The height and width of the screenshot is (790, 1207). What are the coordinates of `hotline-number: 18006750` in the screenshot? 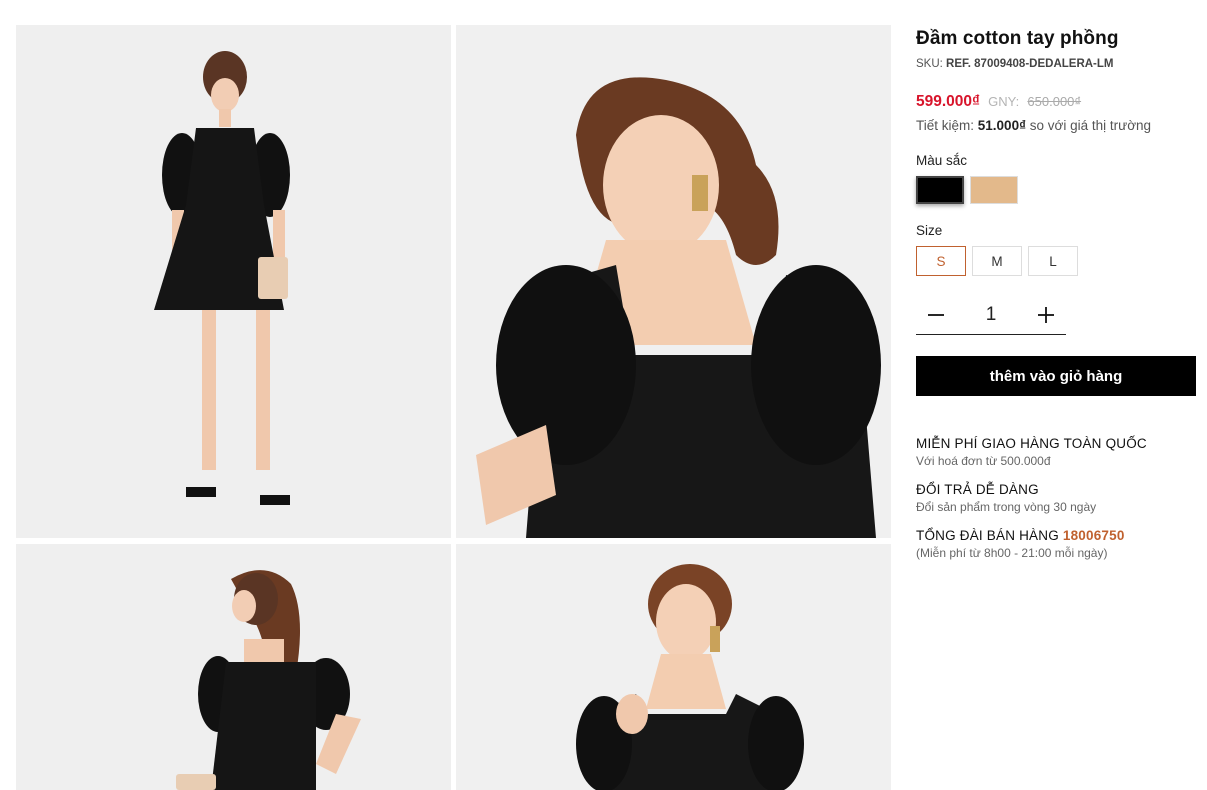 It's located at (1094, 535).